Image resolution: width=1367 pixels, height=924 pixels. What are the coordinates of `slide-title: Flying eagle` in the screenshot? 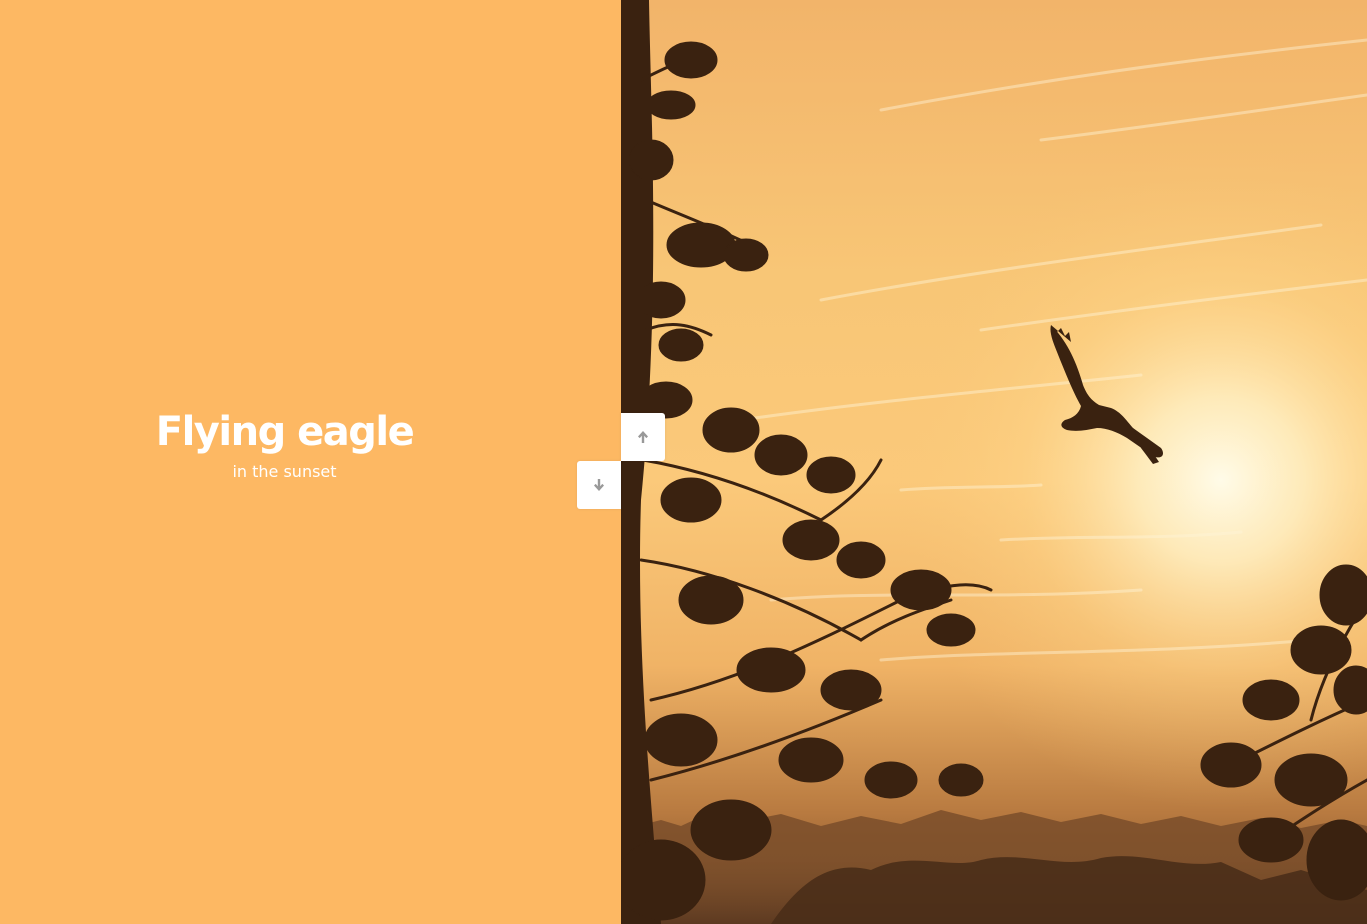 It's located at (285, 432).